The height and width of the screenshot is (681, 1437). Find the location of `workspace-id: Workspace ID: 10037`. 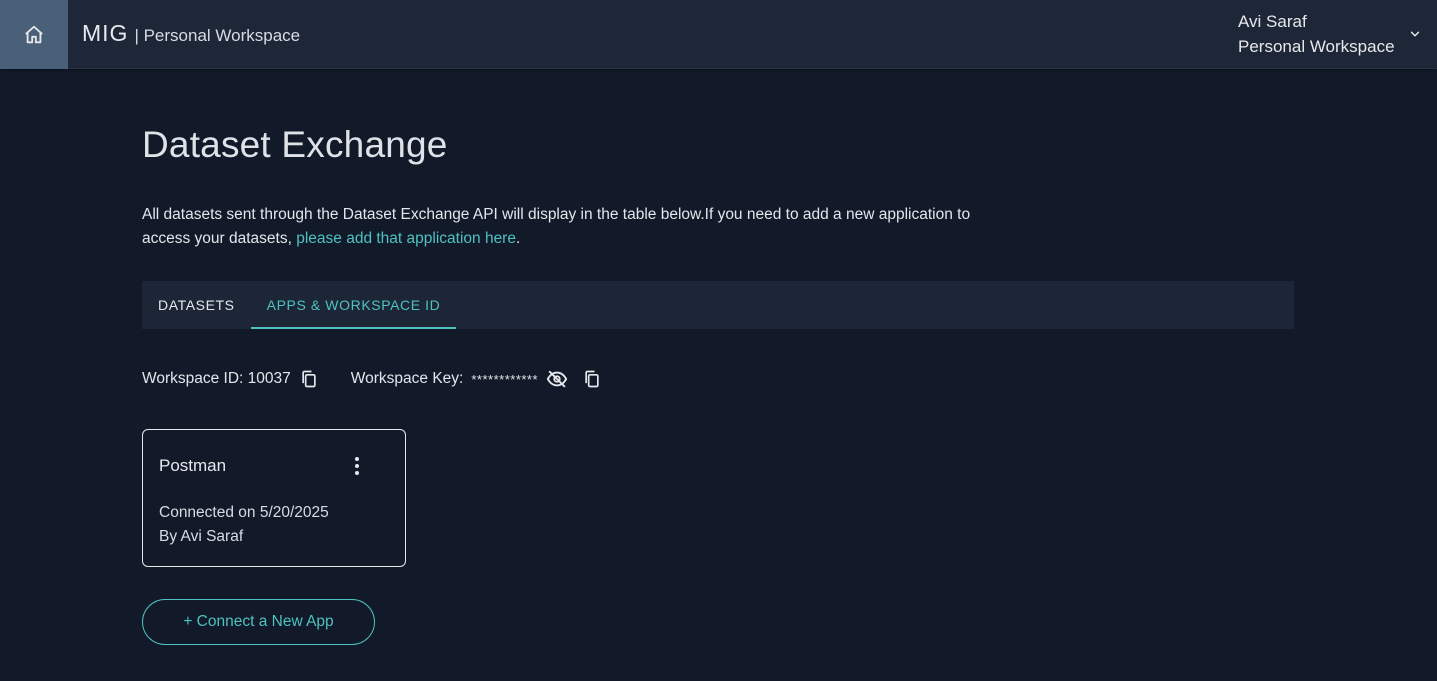

workspace-id: Workspace ID: 10037 is located at coordinates (216, 378).